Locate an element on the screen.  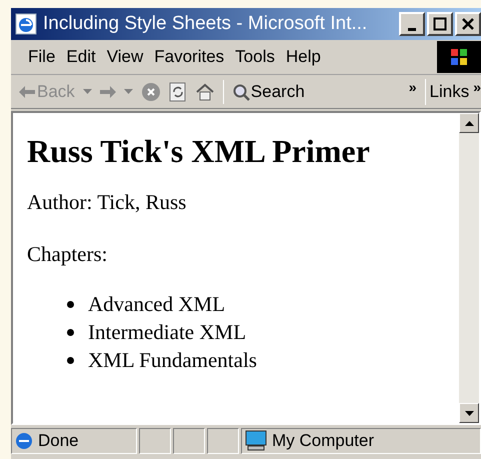
status-text: Done is located at coordinates (58, 441).